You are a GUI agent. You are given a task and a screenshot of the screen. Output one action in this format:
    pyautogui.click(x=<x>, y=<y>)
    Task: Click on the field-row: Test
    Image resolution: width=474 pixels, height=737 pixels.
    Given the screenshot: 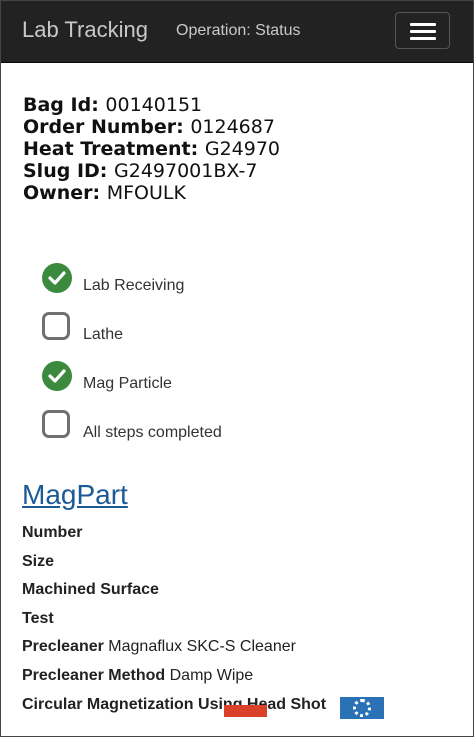 What is the action you would take?
    pyautogui.click(x=174, y=619)
    